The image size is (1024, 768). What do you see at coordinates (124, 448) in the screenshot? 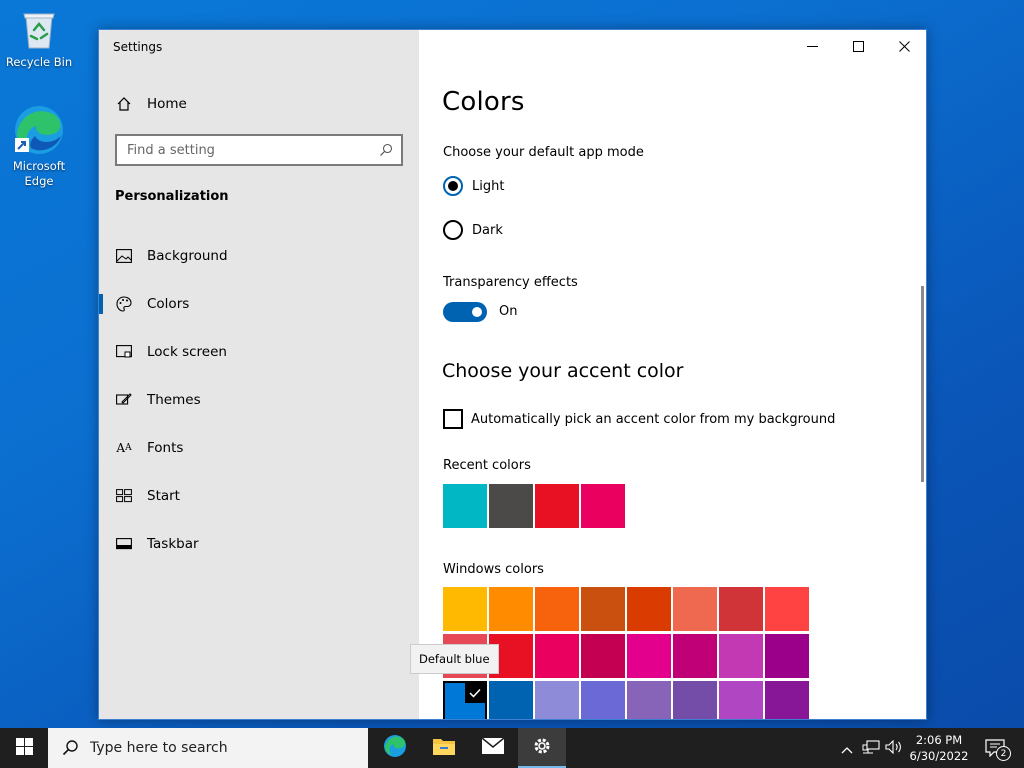
I see `fonts-icon: AA` at bounding box center [124, 448].